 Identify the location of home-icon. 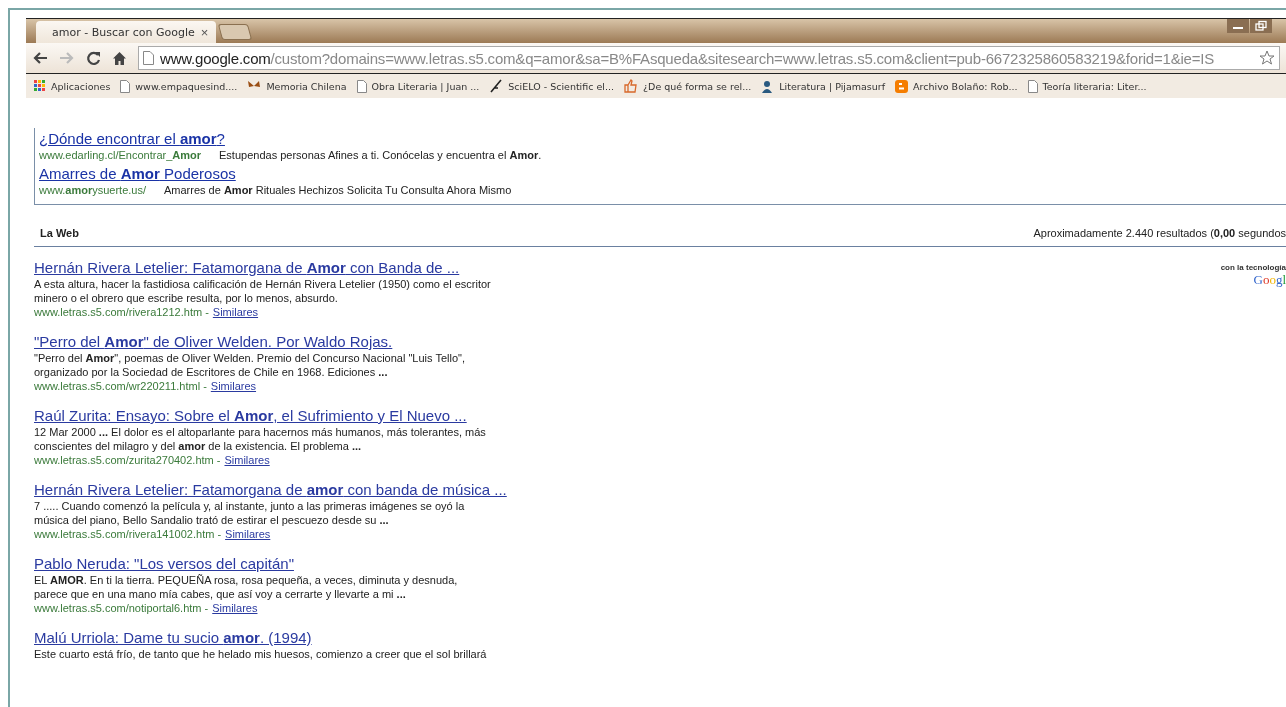
(119, 58).